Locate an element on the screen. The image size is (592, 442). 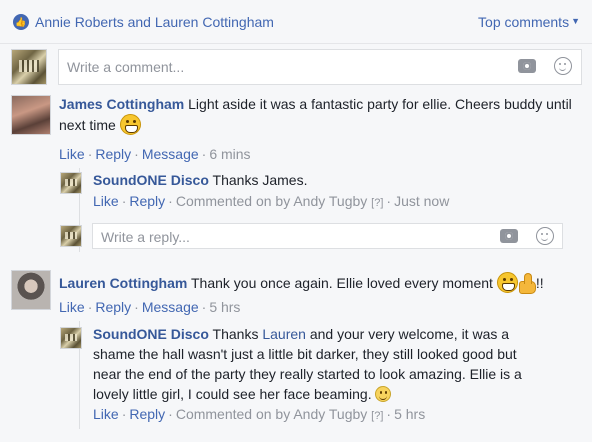
comment-author: James Cottingham is located at coordinates (121, 104).